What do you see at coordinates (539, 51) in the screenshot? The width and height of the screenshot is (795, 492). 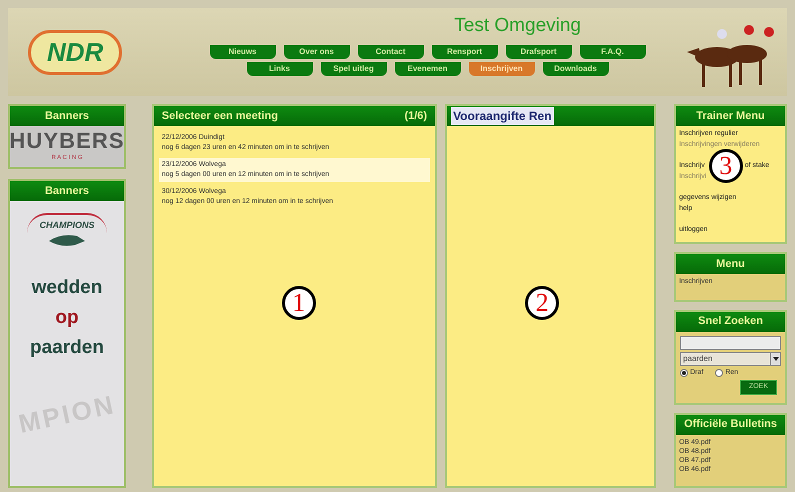 I see `nav-tab: Drafsport` at bounding box center [539, 51].